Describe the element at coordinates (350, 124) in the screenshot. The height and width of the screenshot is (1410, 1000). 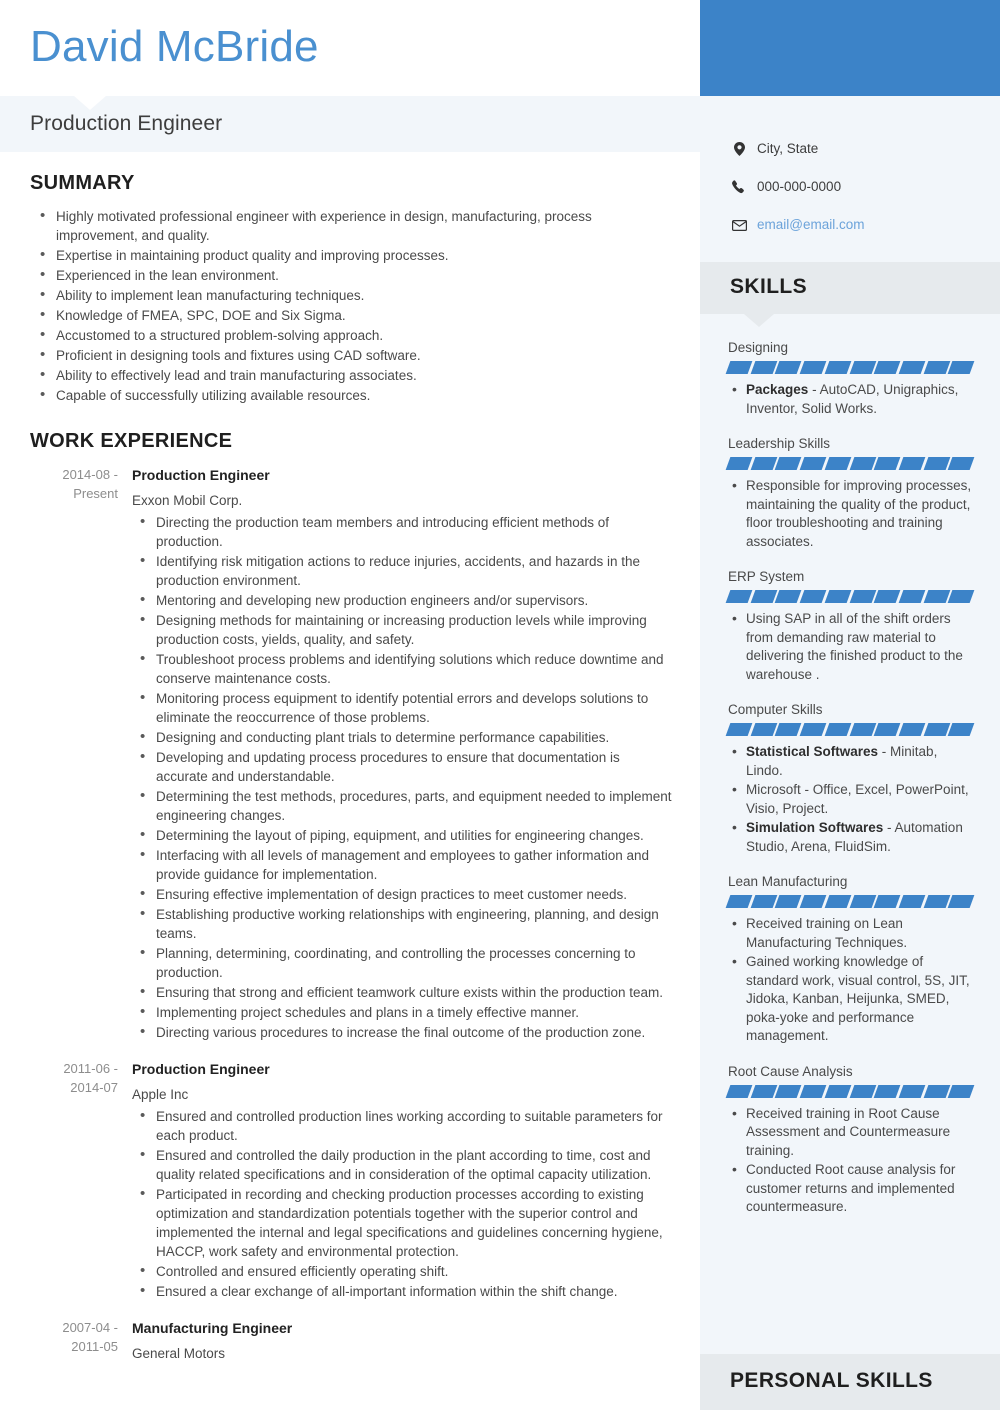
I see `job-title-band: Production Engineer` at that location.